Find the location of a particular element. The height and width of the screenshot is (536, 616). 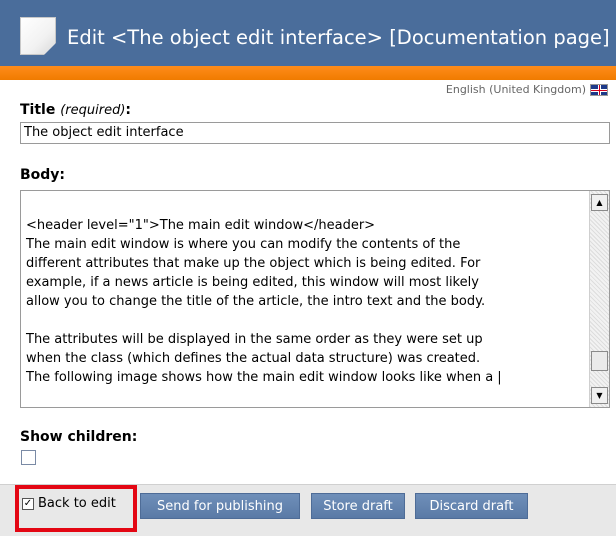

scroll-down-button: ▼ is located at coordinates (599, 395).